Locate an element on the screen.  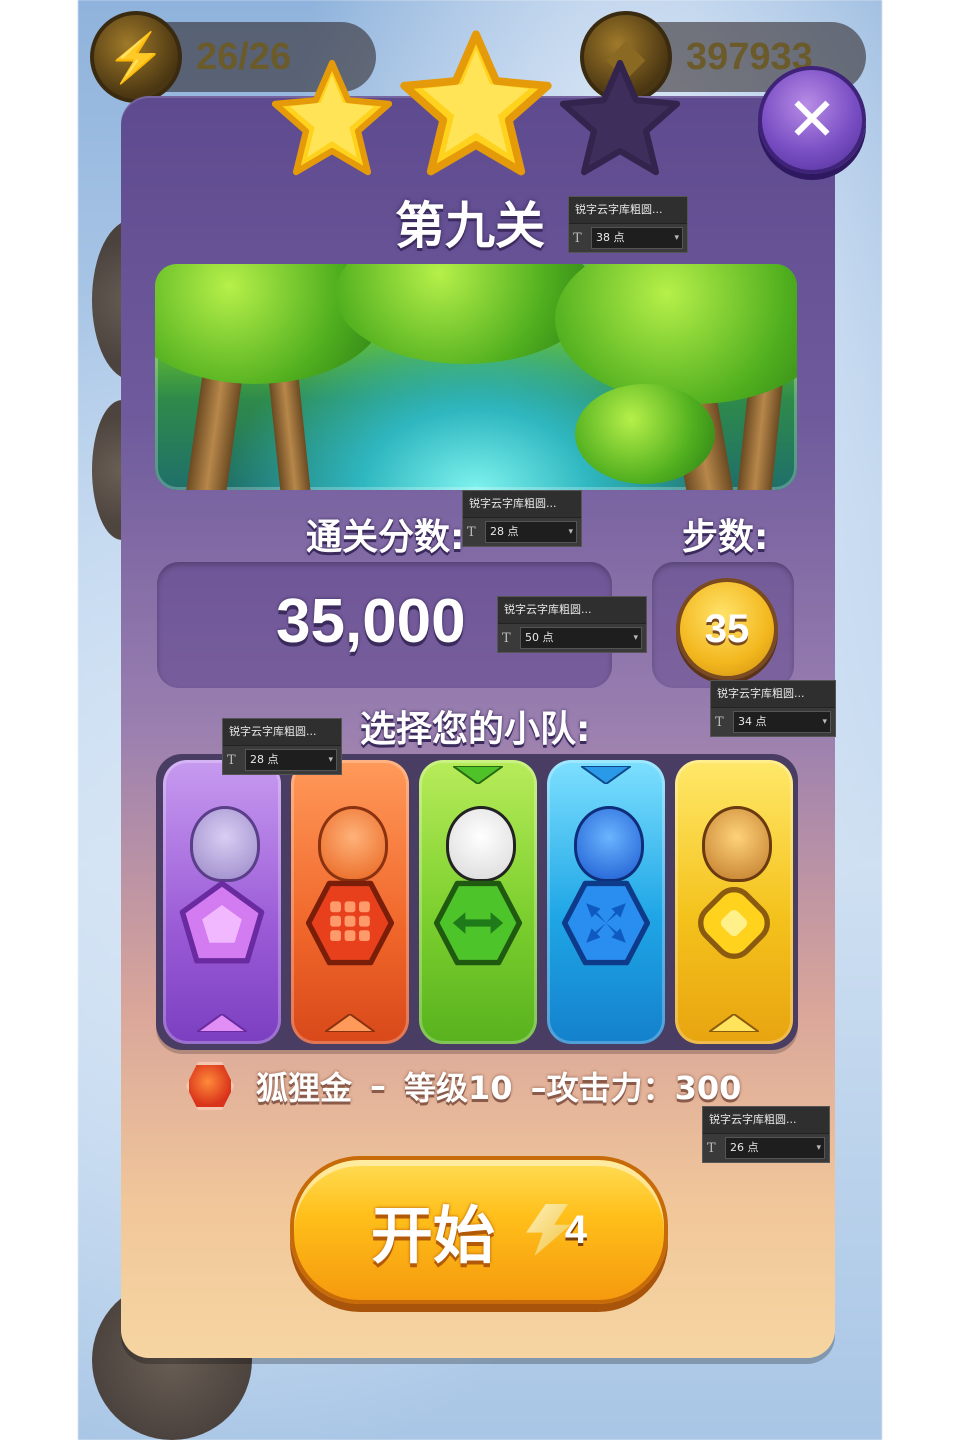
fox-character-icon is located at coordinates (353, 844).